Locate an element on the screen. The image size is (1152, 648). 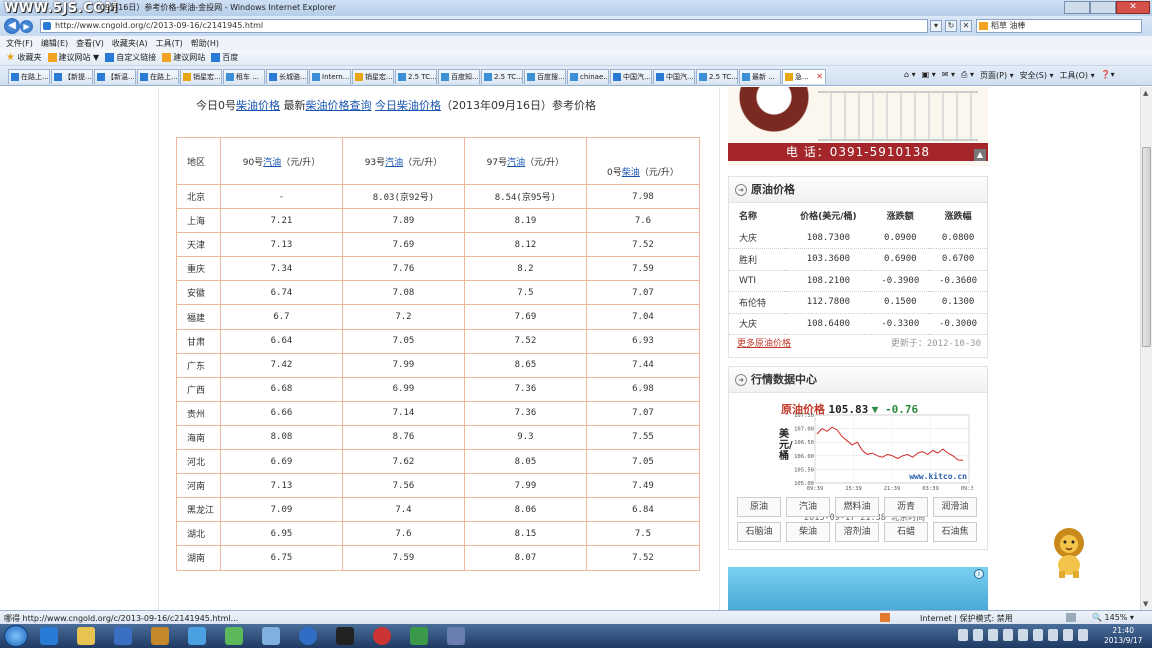
menu-tools: 工具(T) is located at coordinates (169, 43).